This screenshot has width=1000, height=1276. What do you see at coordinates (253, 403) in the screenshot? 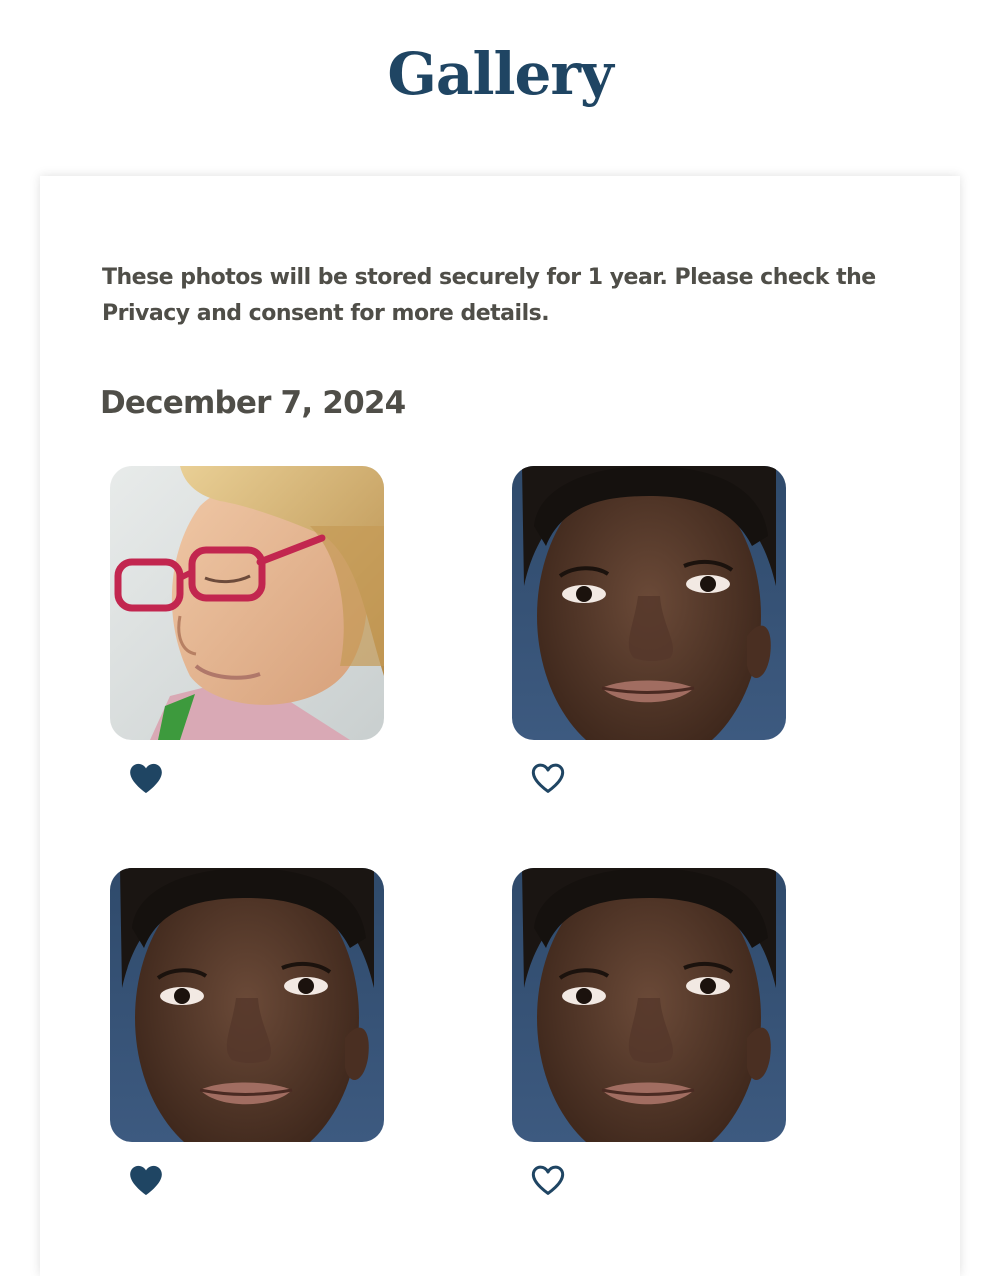
I see `date-heading: December 7, 2024` at bounding box center [253, 403].